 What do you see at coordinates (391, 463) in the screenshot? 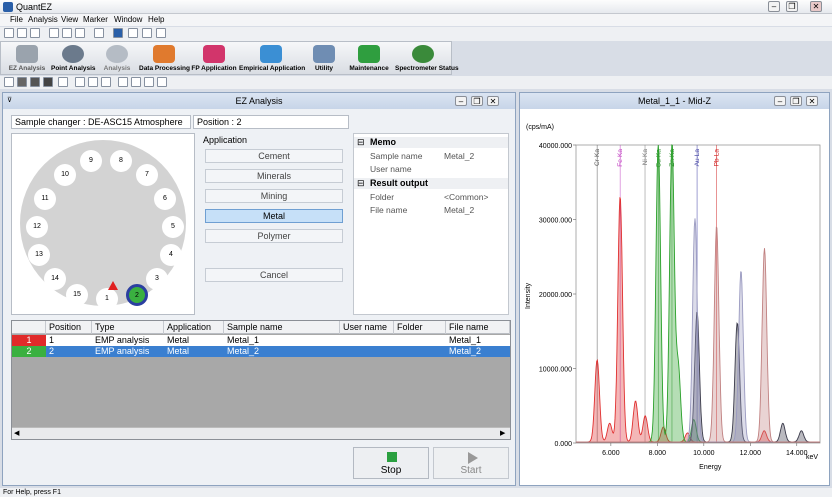
I see `stop-button: Stop` at bounding box center [391, 463].